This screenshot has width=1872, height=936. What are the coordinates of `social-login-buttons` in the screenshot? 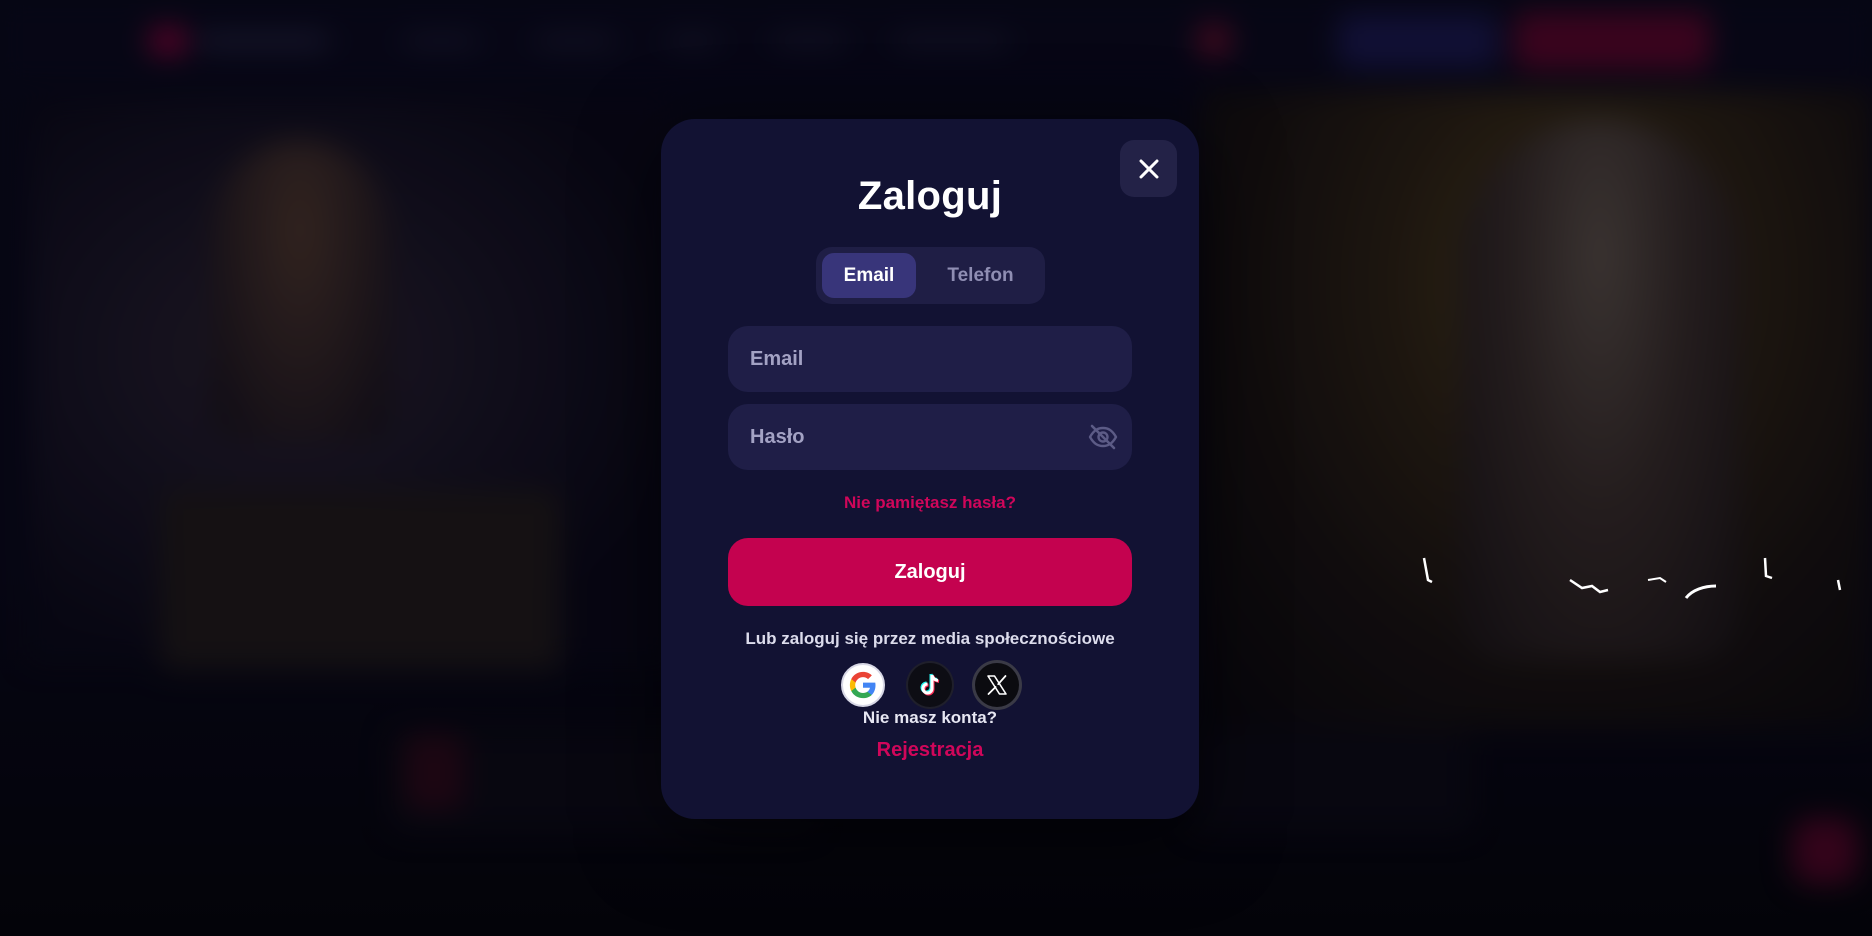 It's located at (930, 686).